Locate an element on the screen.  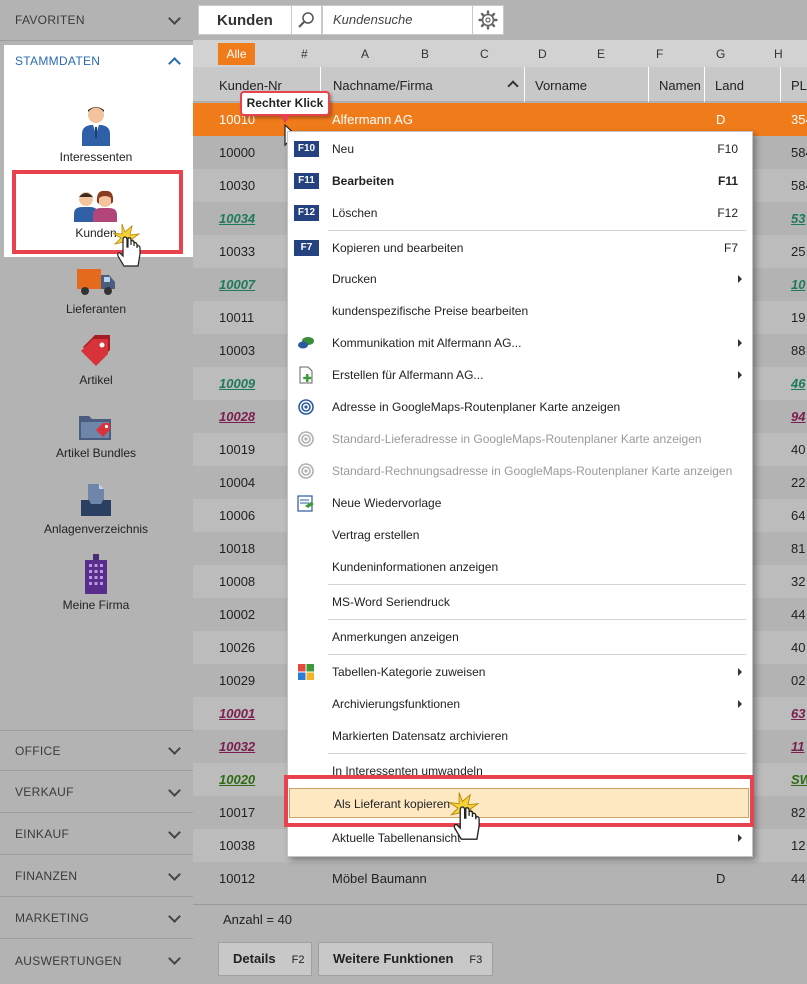
nav-item-artikel: Artikel is located at coordinates (96, 360).